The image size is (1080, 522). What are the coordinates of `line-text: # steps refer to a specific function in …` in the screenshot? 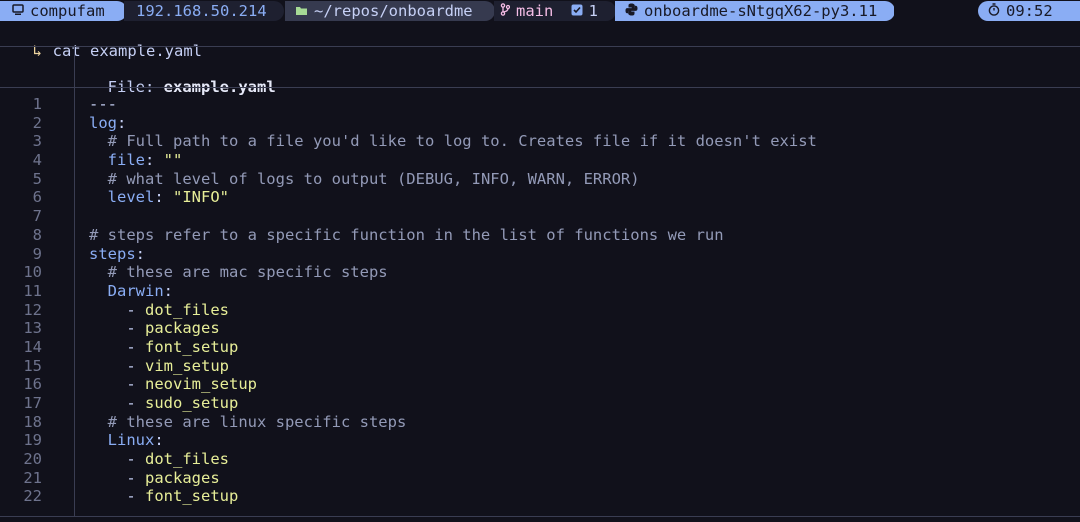 It's located at (406, 235).